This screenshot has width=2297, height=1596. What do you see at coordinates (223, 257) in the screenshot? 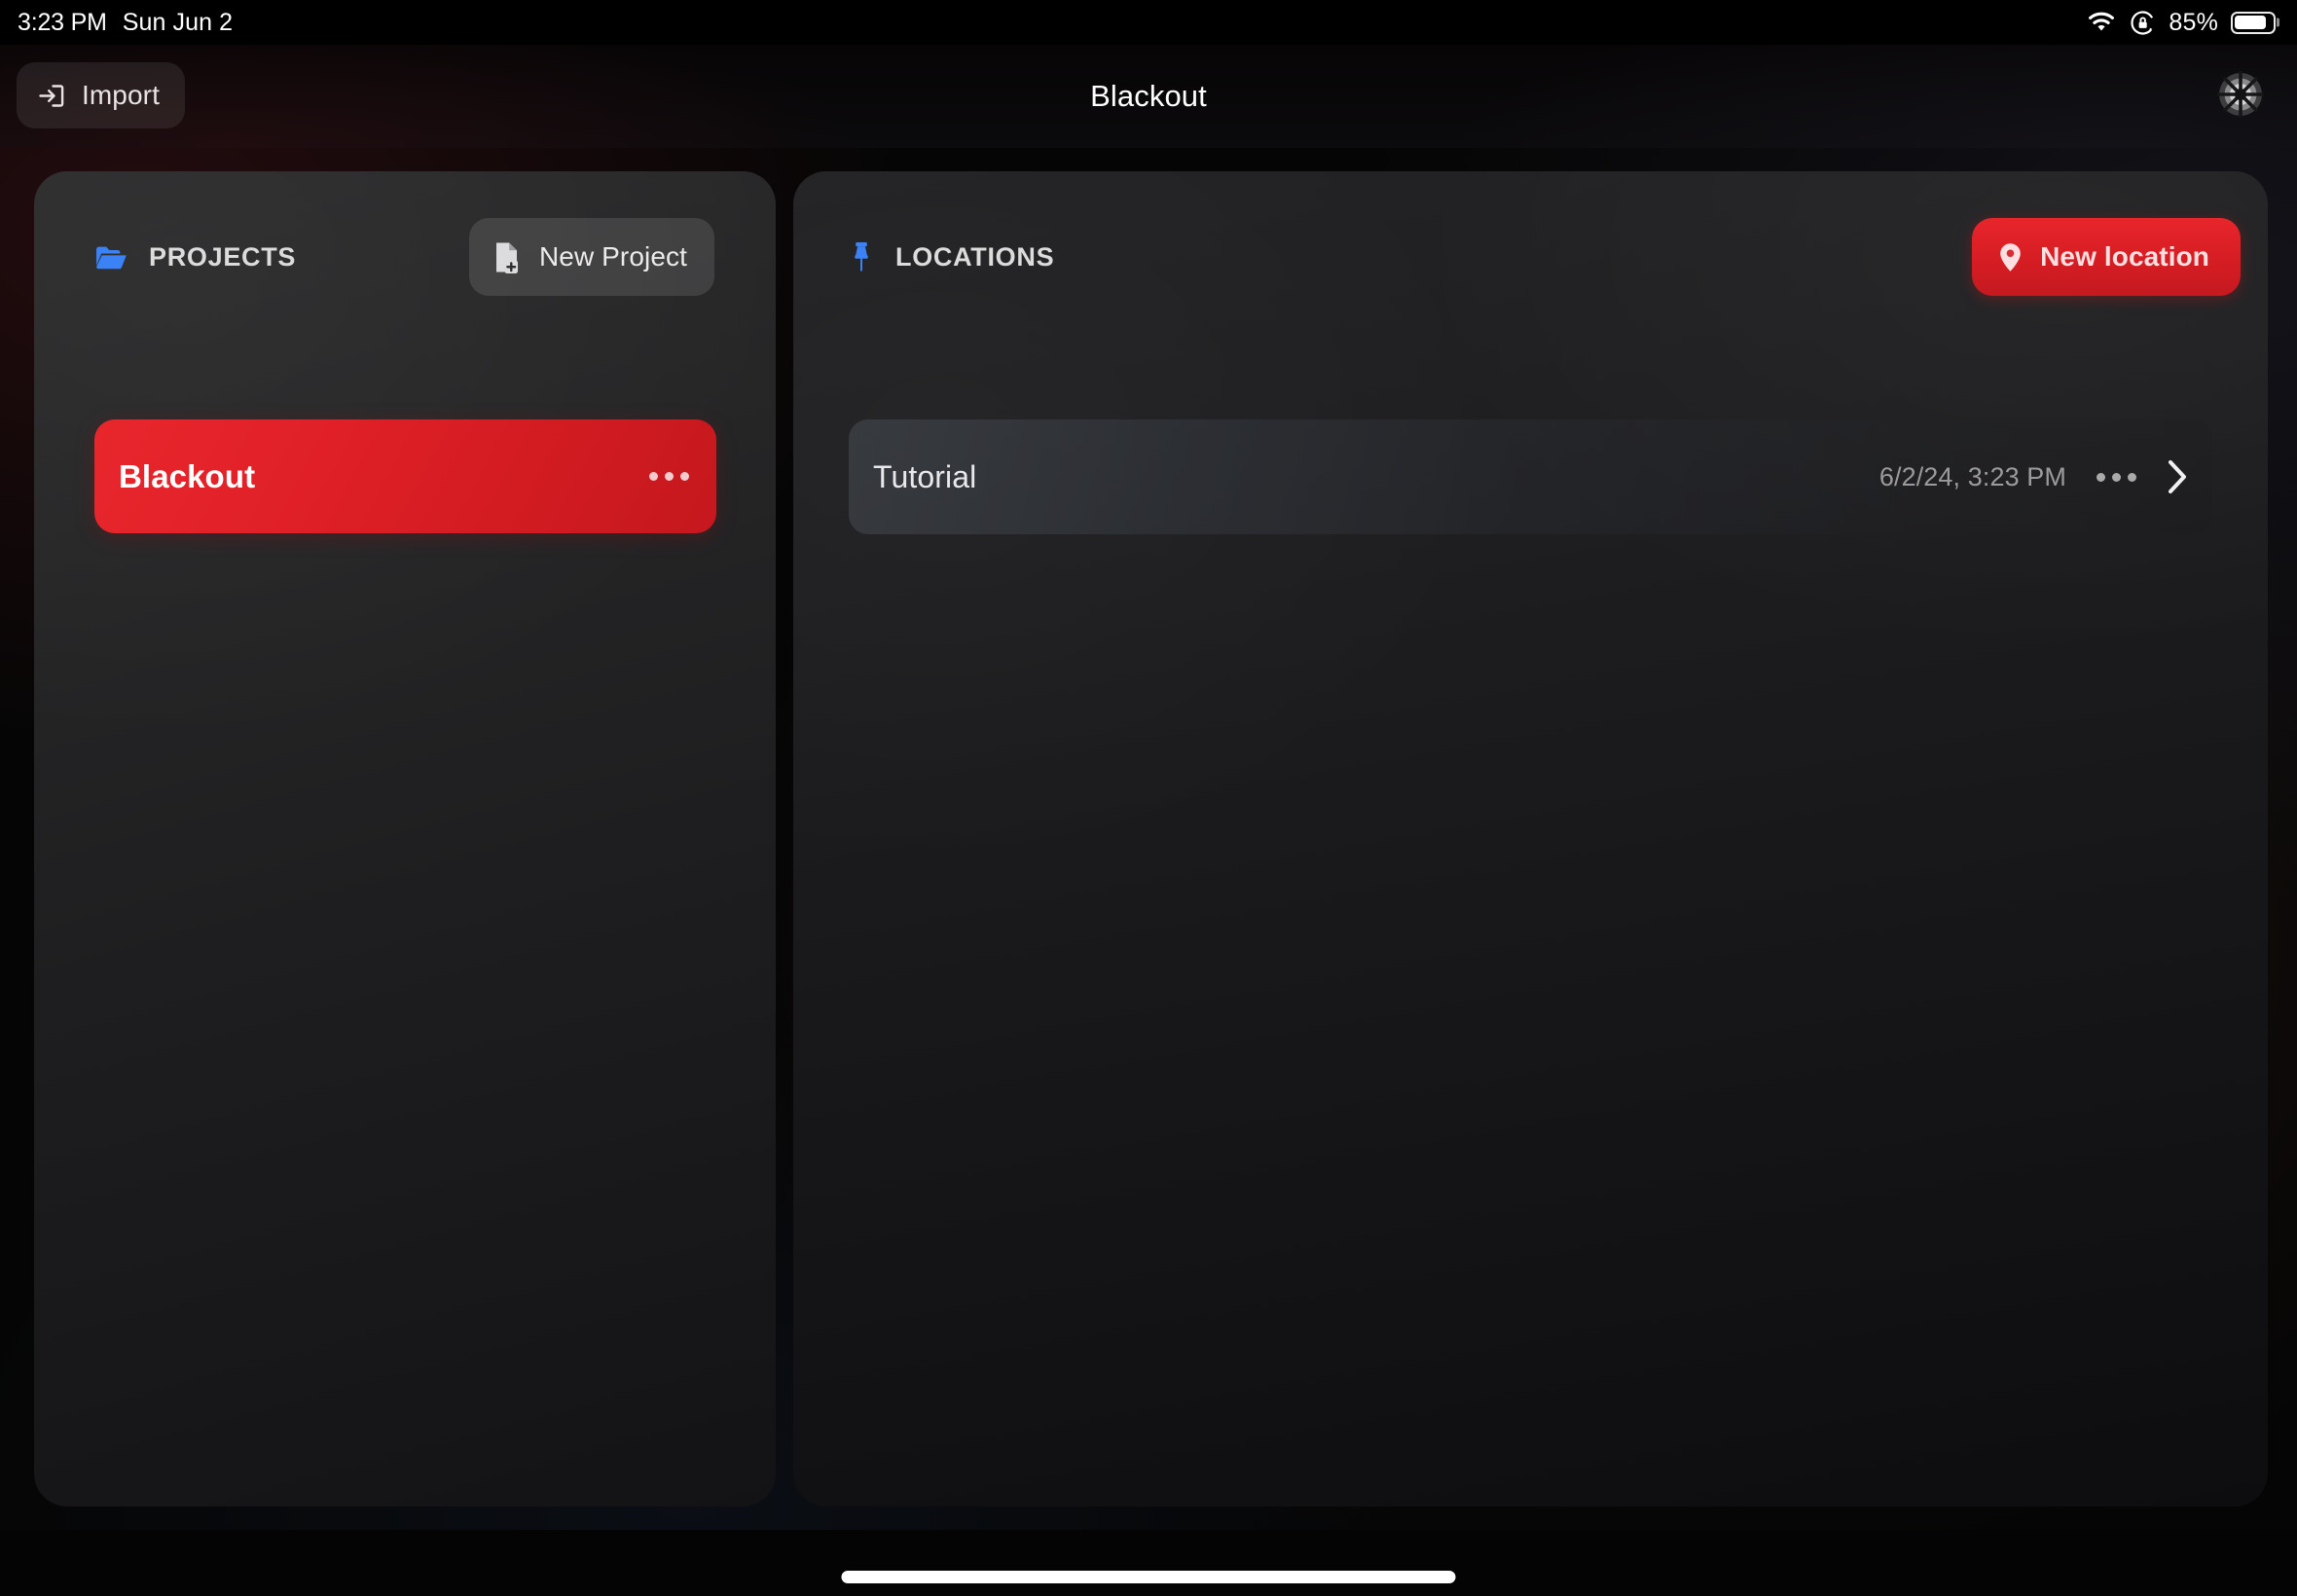
I see `projects-label: PROJECTS` at bounding box center [223, 257].